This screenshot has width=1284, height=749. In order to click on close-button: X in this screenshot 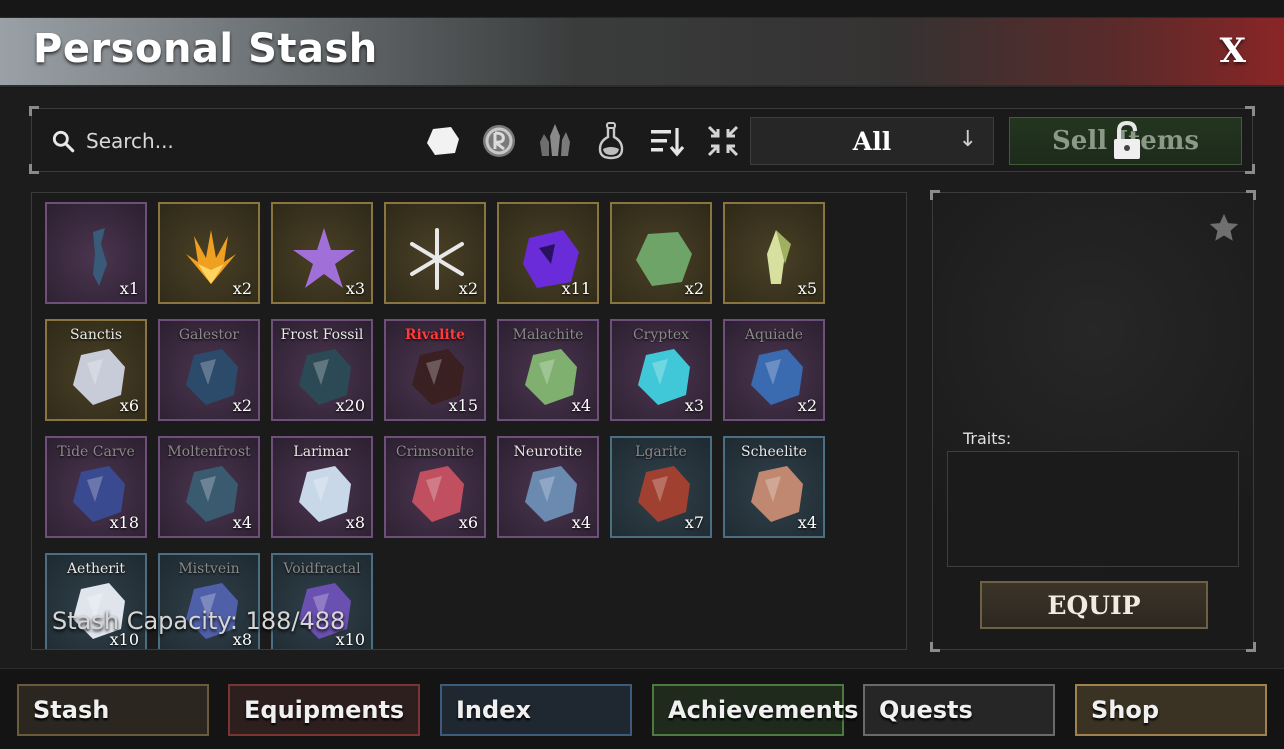, I will do `click(1233, 51)`.